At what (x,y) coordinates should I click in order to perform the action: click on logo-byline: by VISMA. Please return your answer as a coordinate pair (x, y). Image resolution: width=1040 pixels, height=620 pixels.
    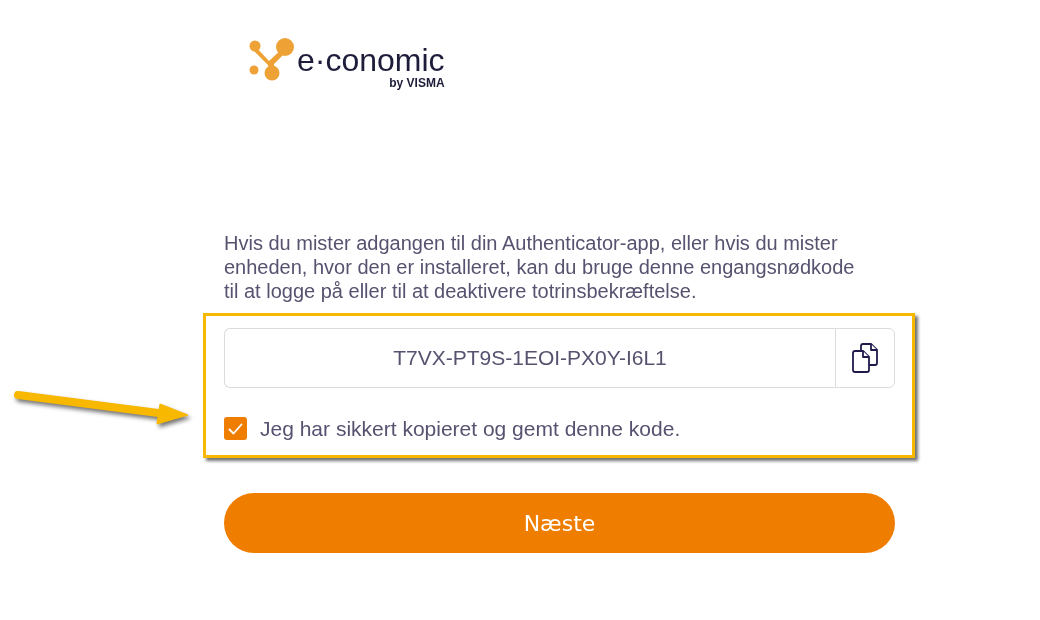
    Looking at the image, I should click on (417, 83).